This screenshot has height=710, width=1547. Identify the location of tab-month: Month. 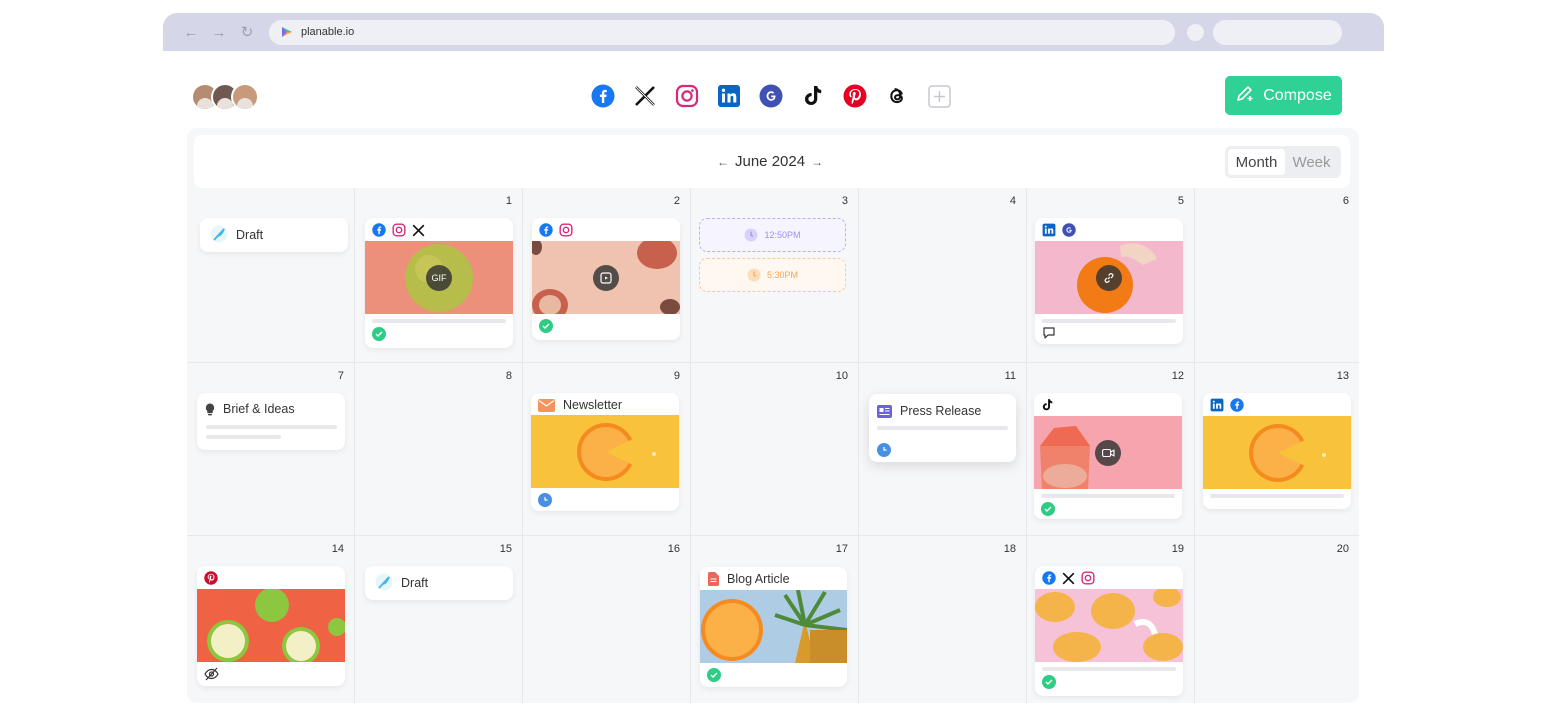
(1256, 162).